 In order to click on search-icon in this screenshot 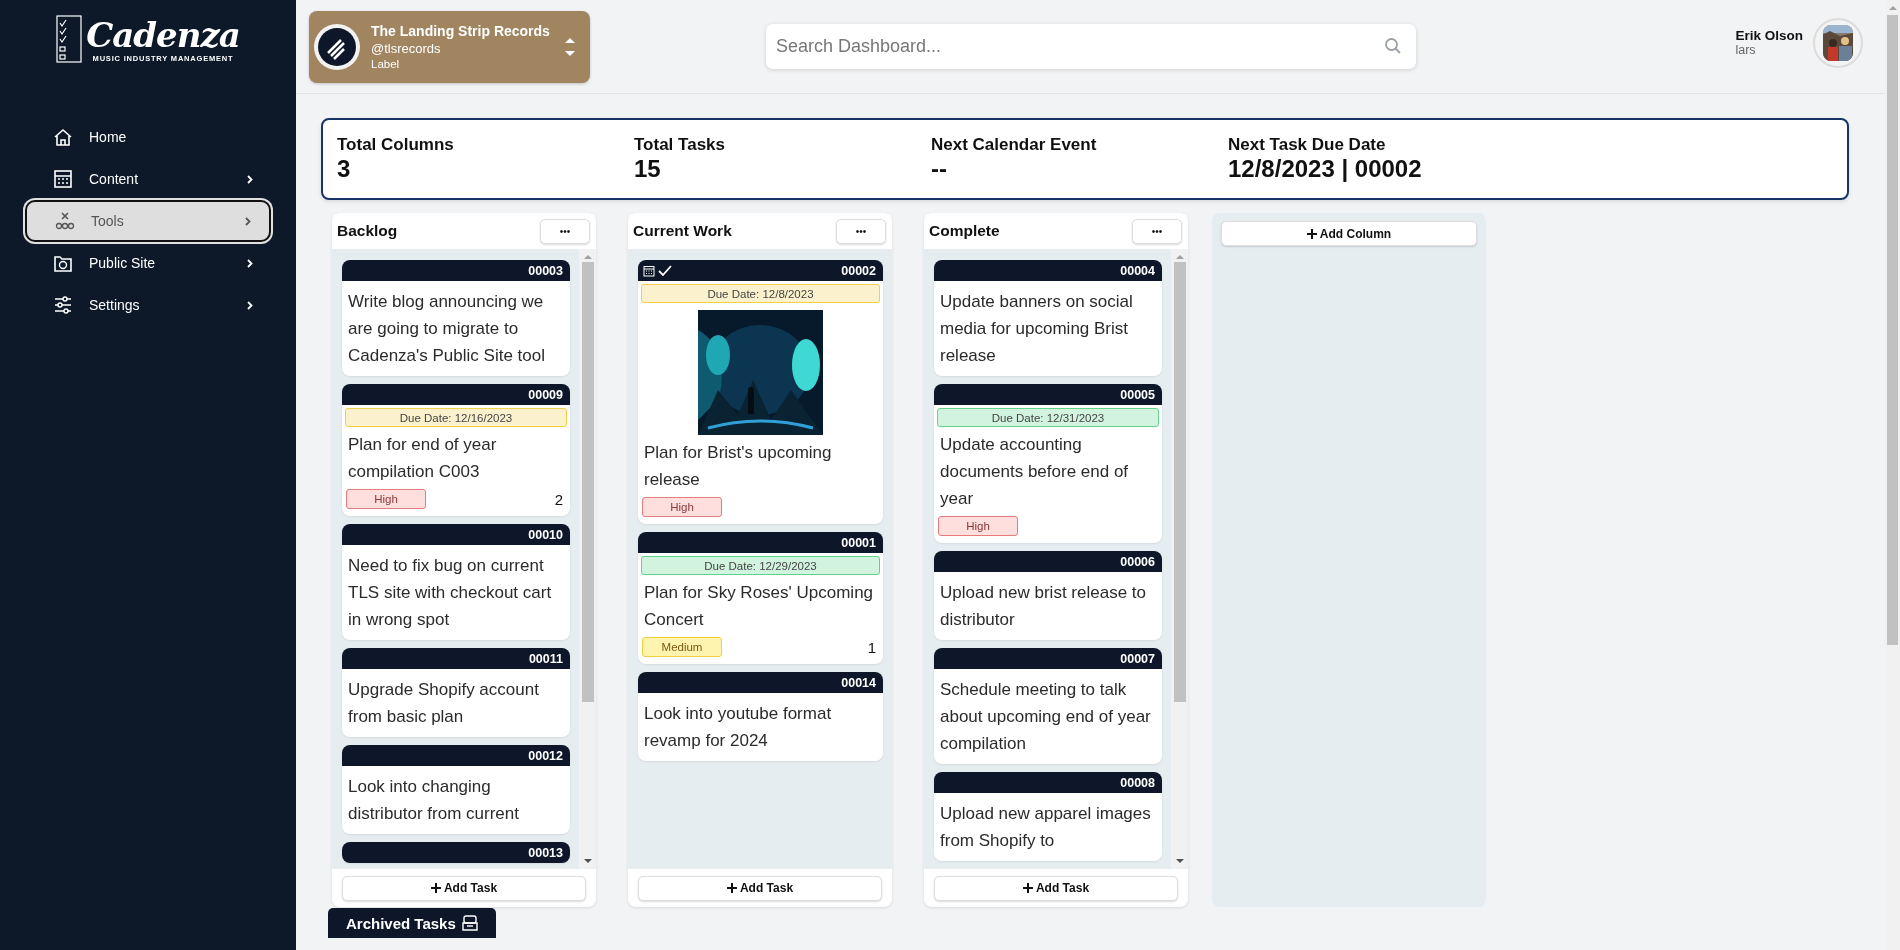, I will do `click(1393, 46)`.